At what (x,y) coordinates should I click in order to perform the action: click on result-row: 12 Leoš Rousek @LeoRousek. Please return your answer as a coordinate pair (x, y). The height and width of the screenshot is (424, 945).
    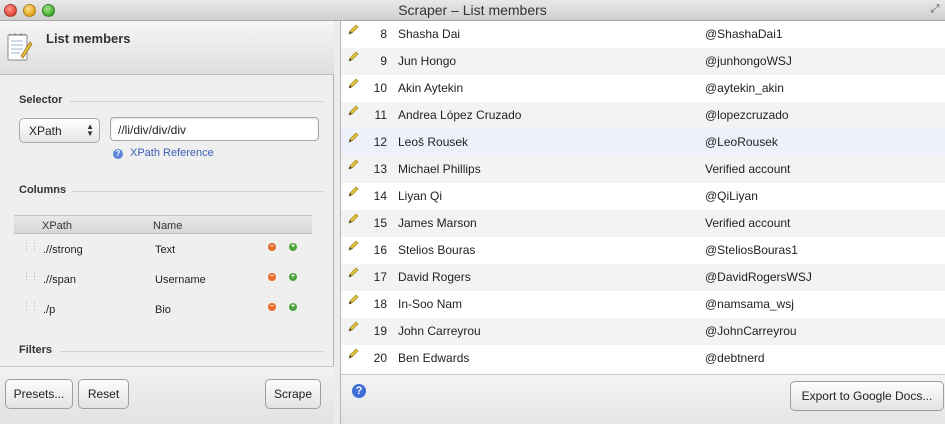
    Looking at the image, I should click on (643, 142).